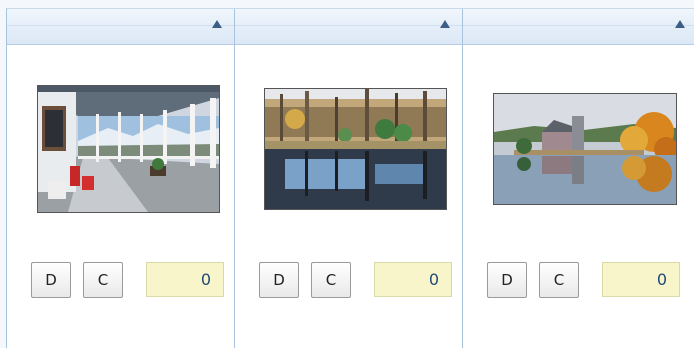  What do you see at coordinates (279, 280) in the screenshot?
I see `d-button-2: D` at bounding box center [279, 280].